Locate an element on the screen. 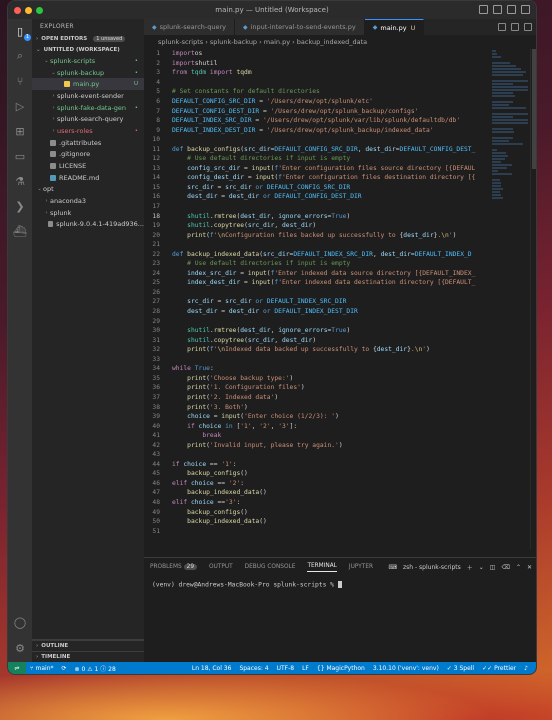  terminal-icon: ❯ is located at coordinates (20, 206).